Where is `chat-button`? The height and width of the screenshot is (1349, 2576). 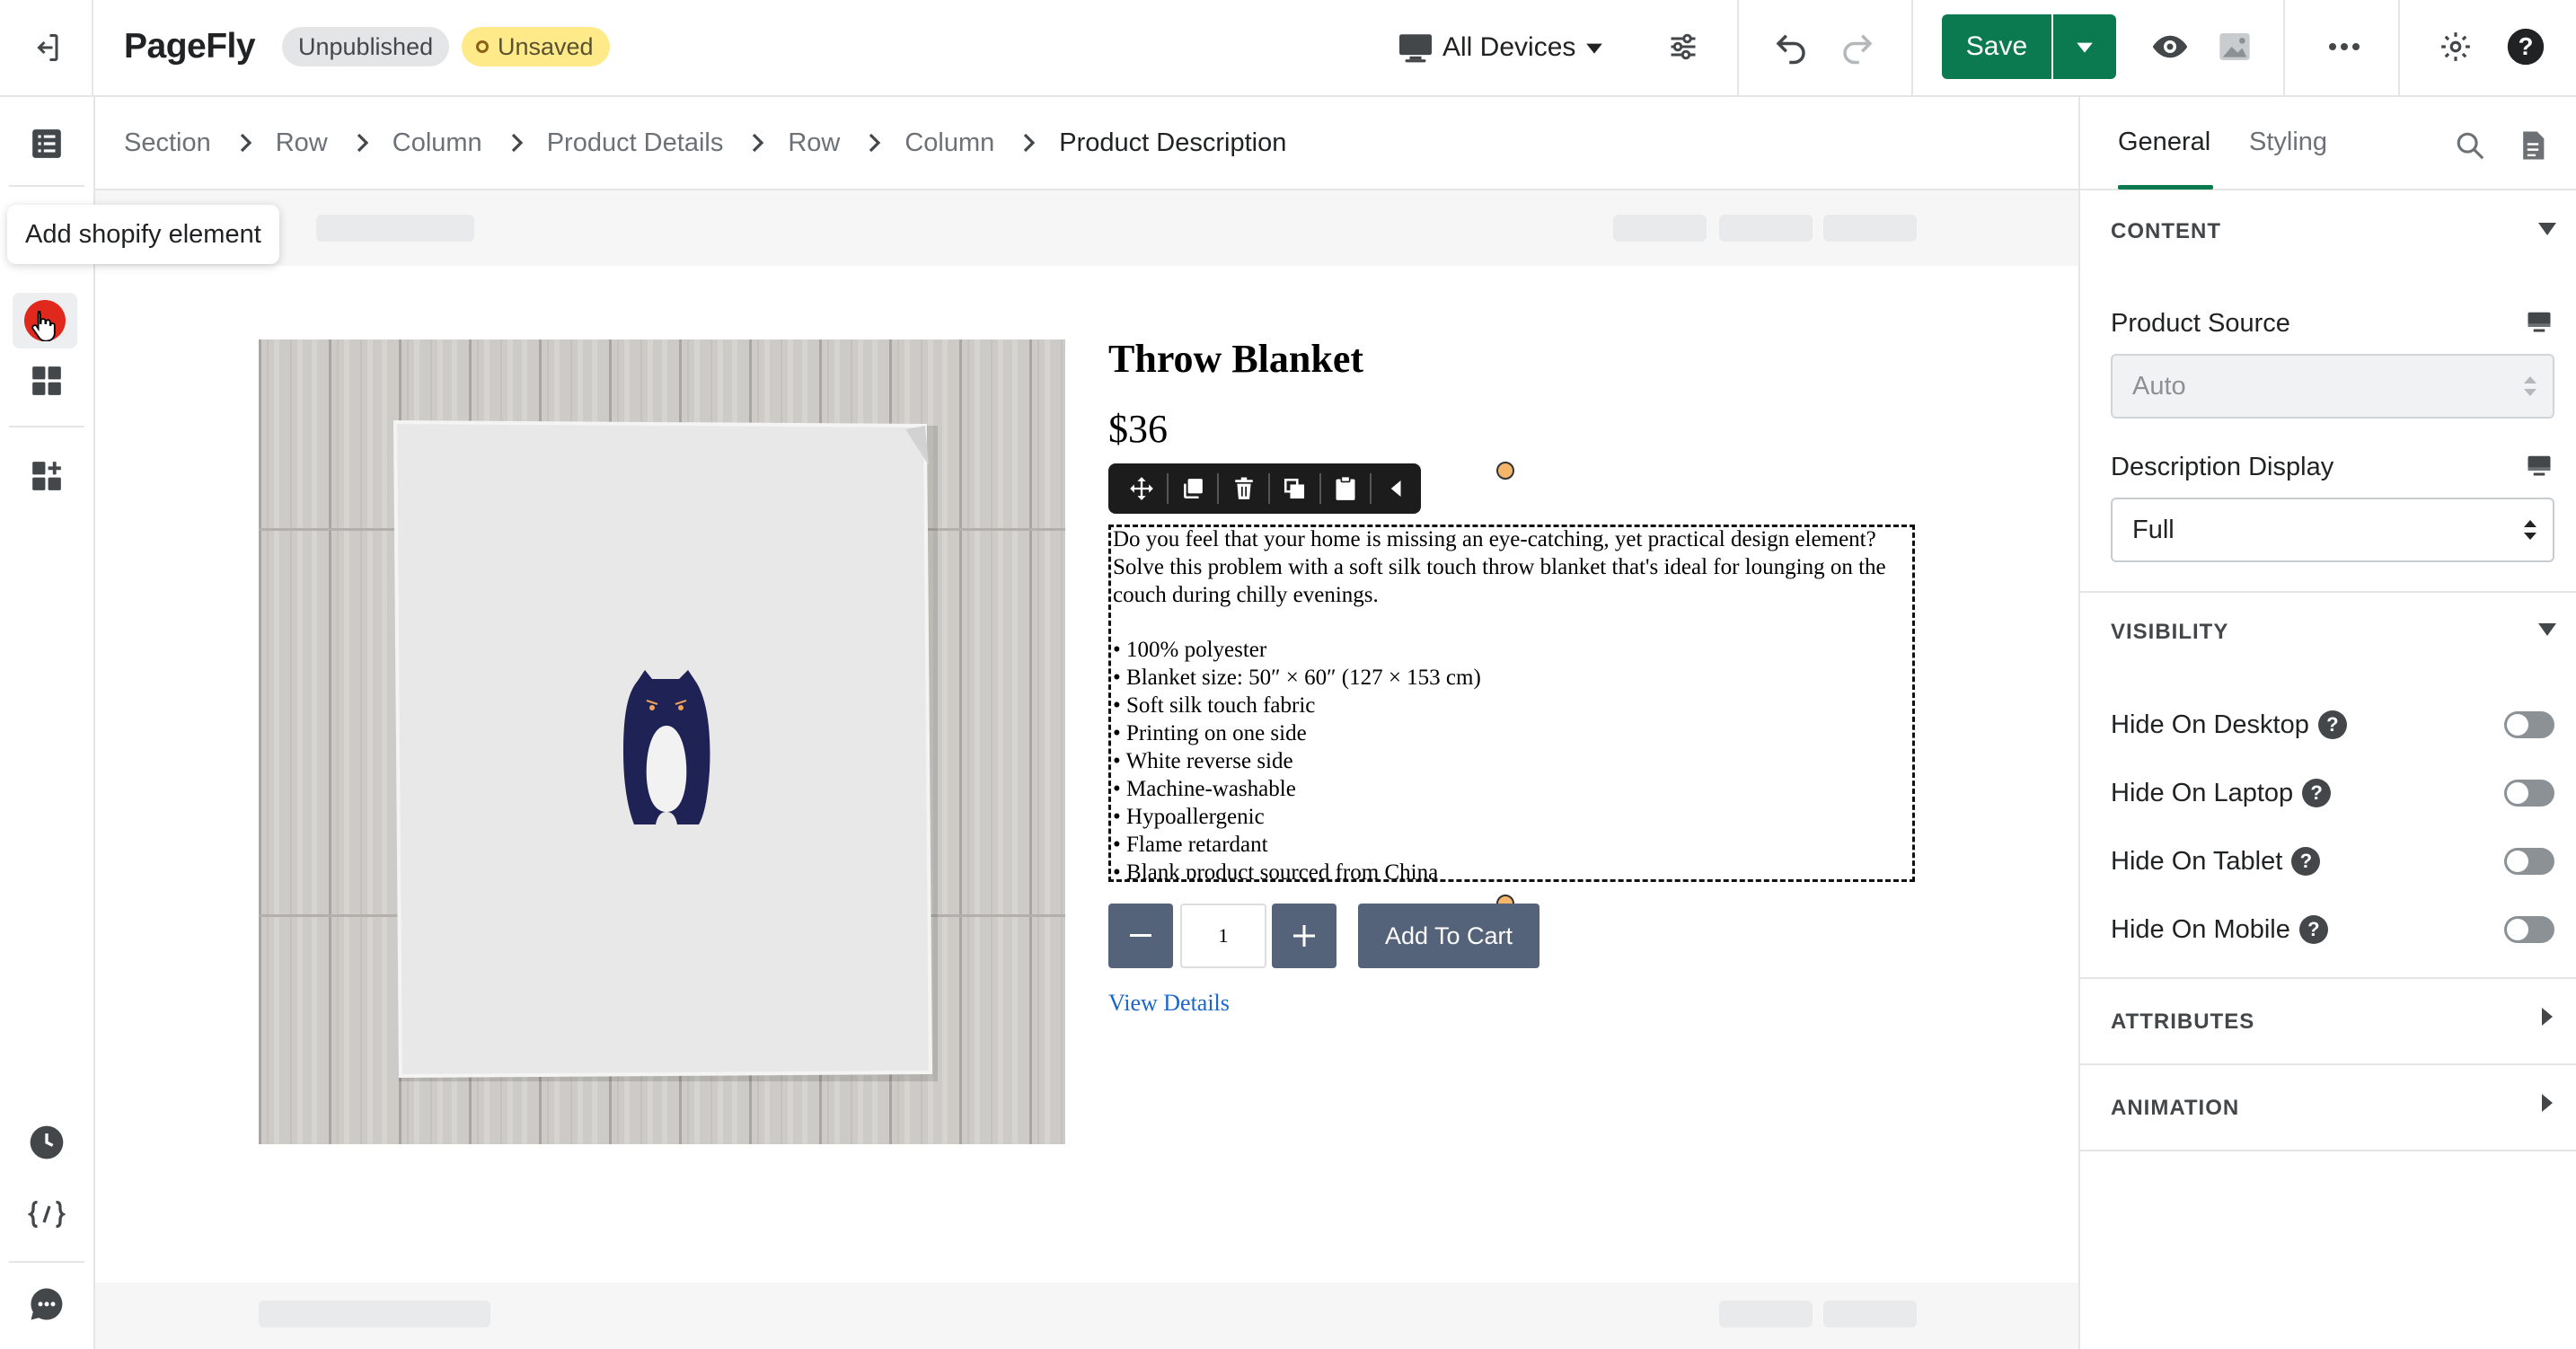 chat-button is located at coordinates (46, 1304).